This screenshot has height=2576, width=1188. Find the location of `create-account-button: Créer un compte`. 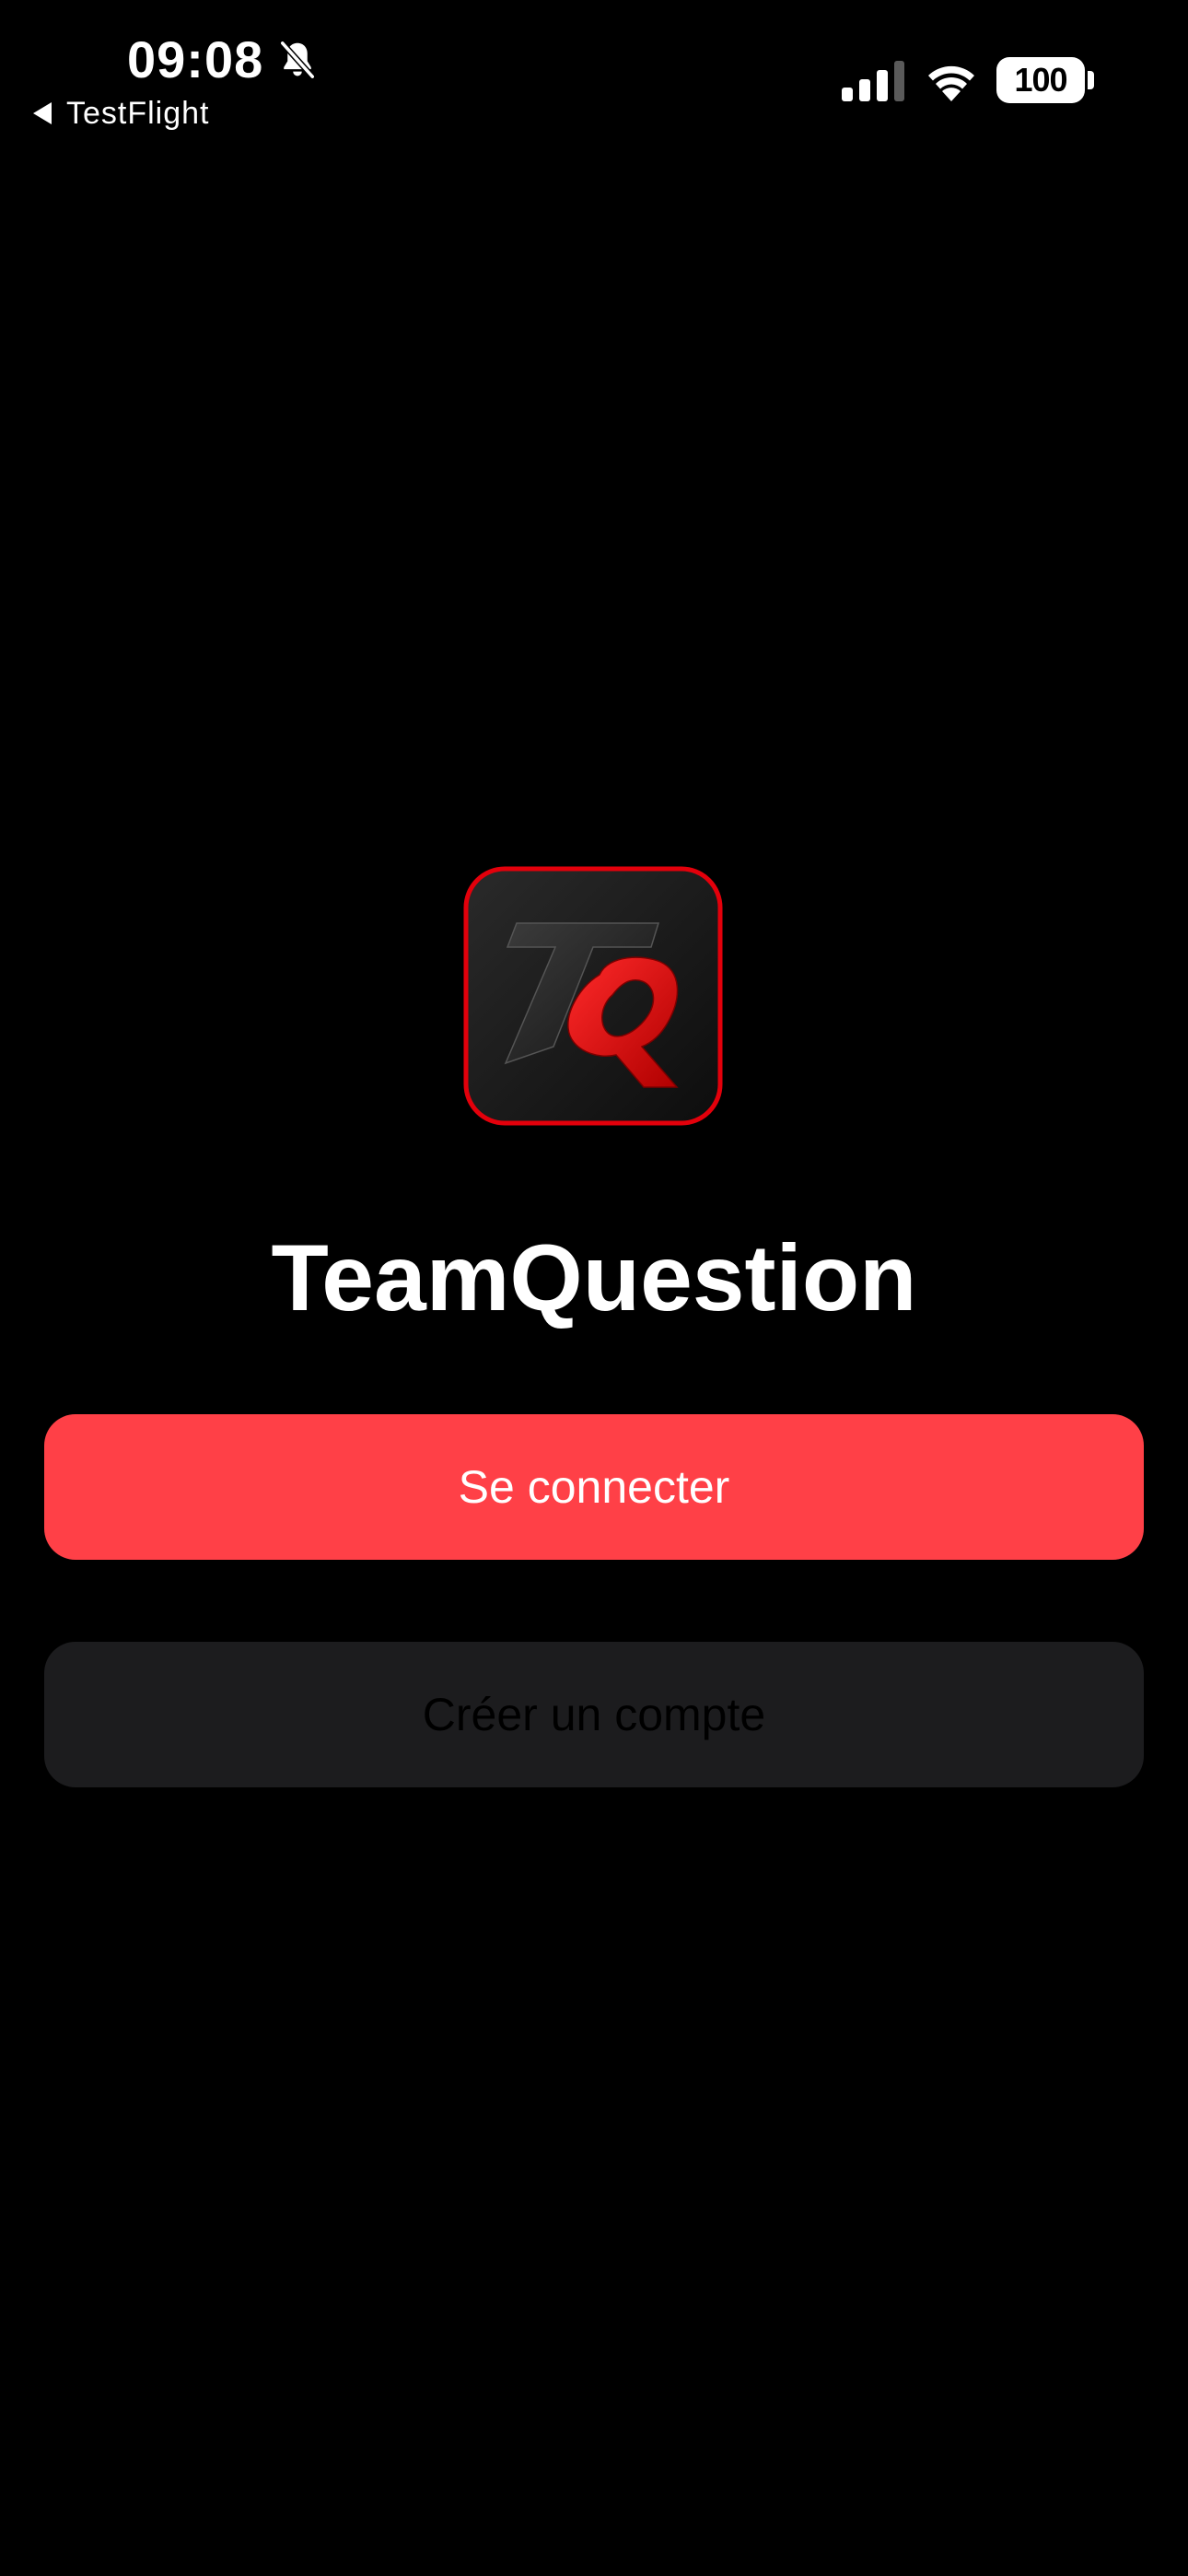

create-account-button: Créer un compte is located at coordinates (594, 1714).